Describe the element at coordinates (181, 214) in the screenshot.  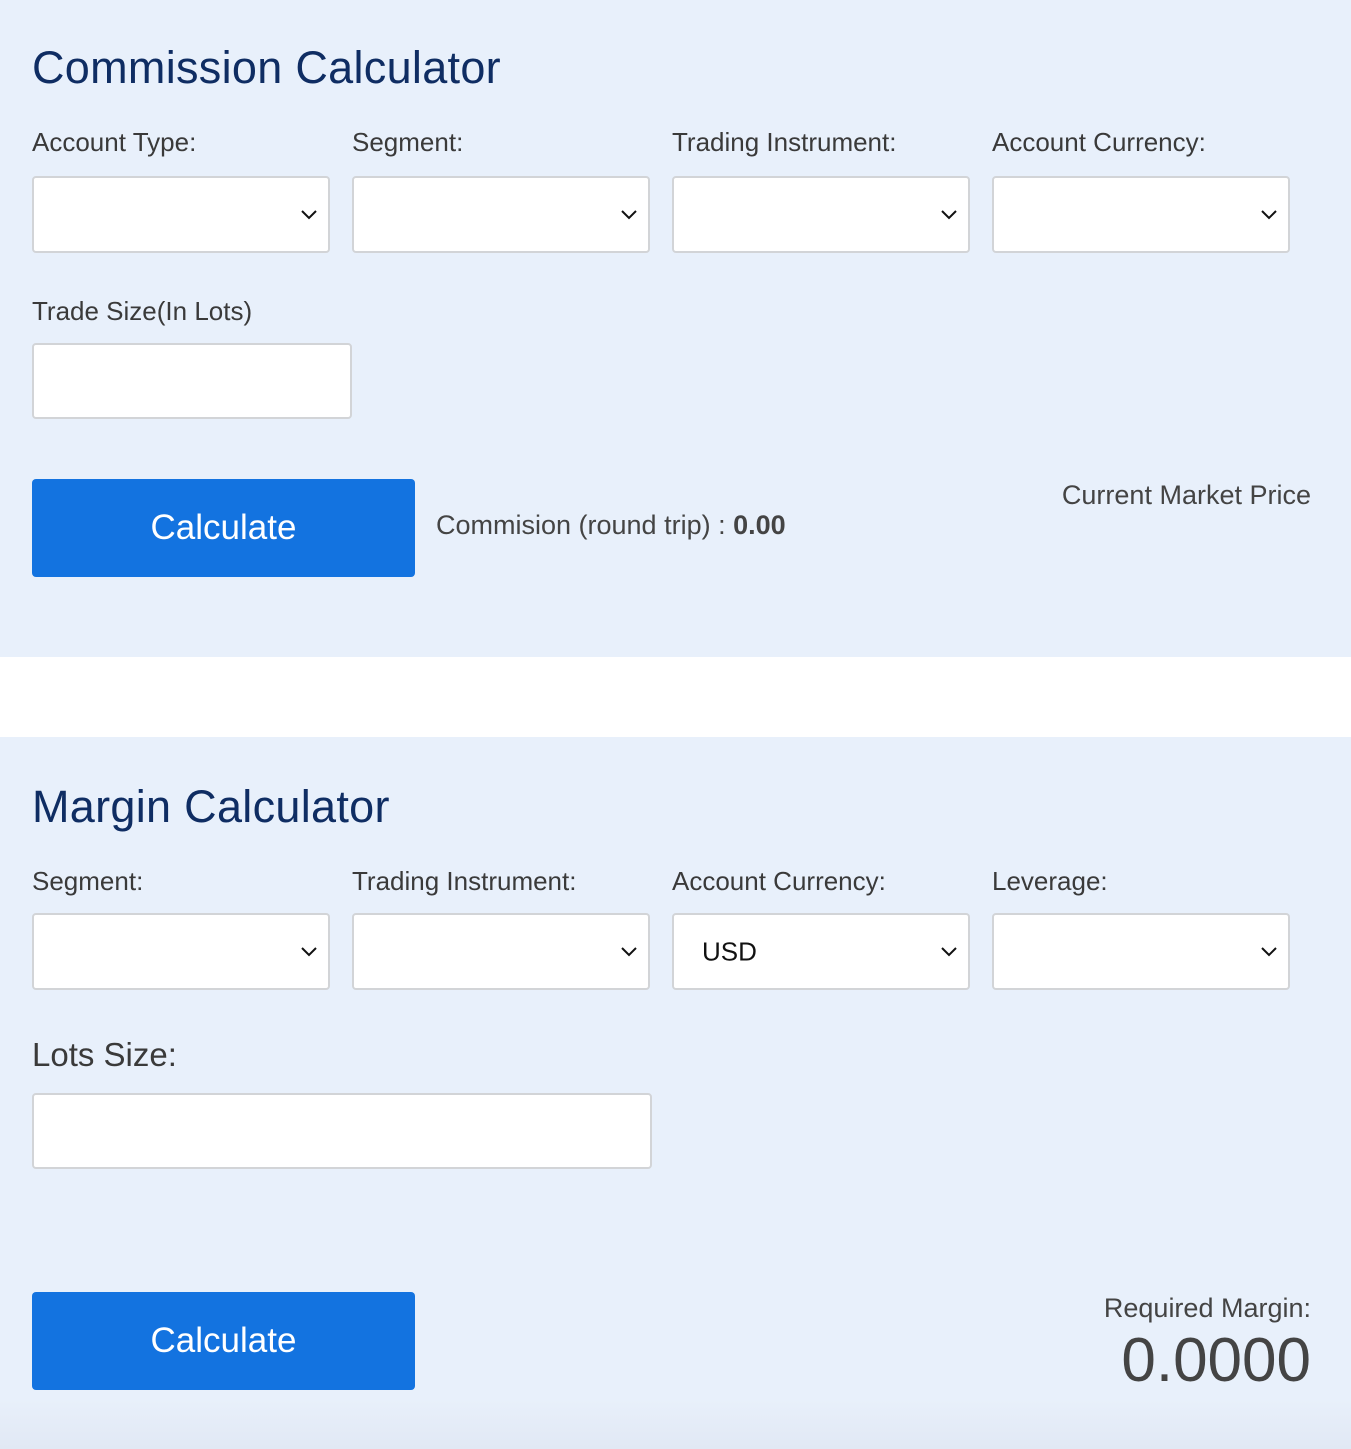
I see `account-type-select` at that location.